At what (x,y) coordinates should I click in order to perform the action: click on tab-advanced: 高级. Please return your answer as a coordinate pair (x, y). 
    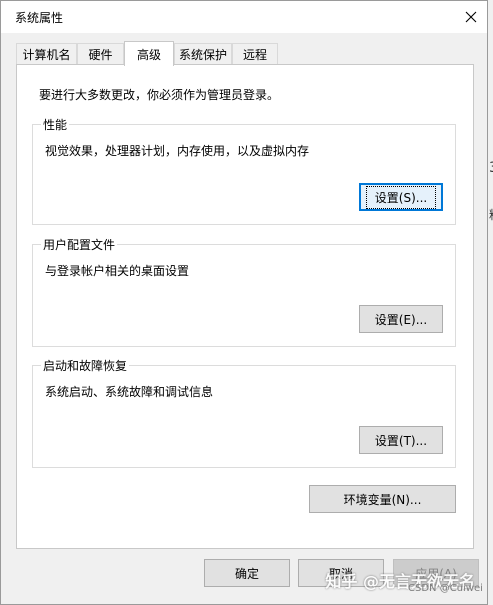
    Looking at the image, I should click on (149, 53).